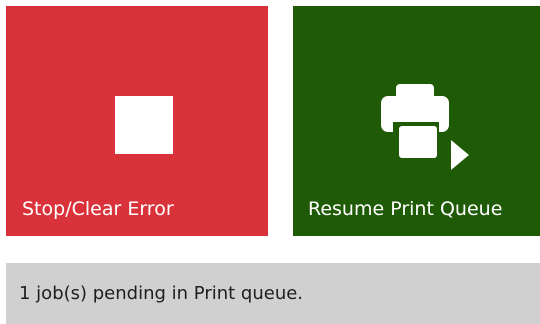 This screenshot has width=540, height=324. I want to click on printer-play-icon, so click(425, 127).